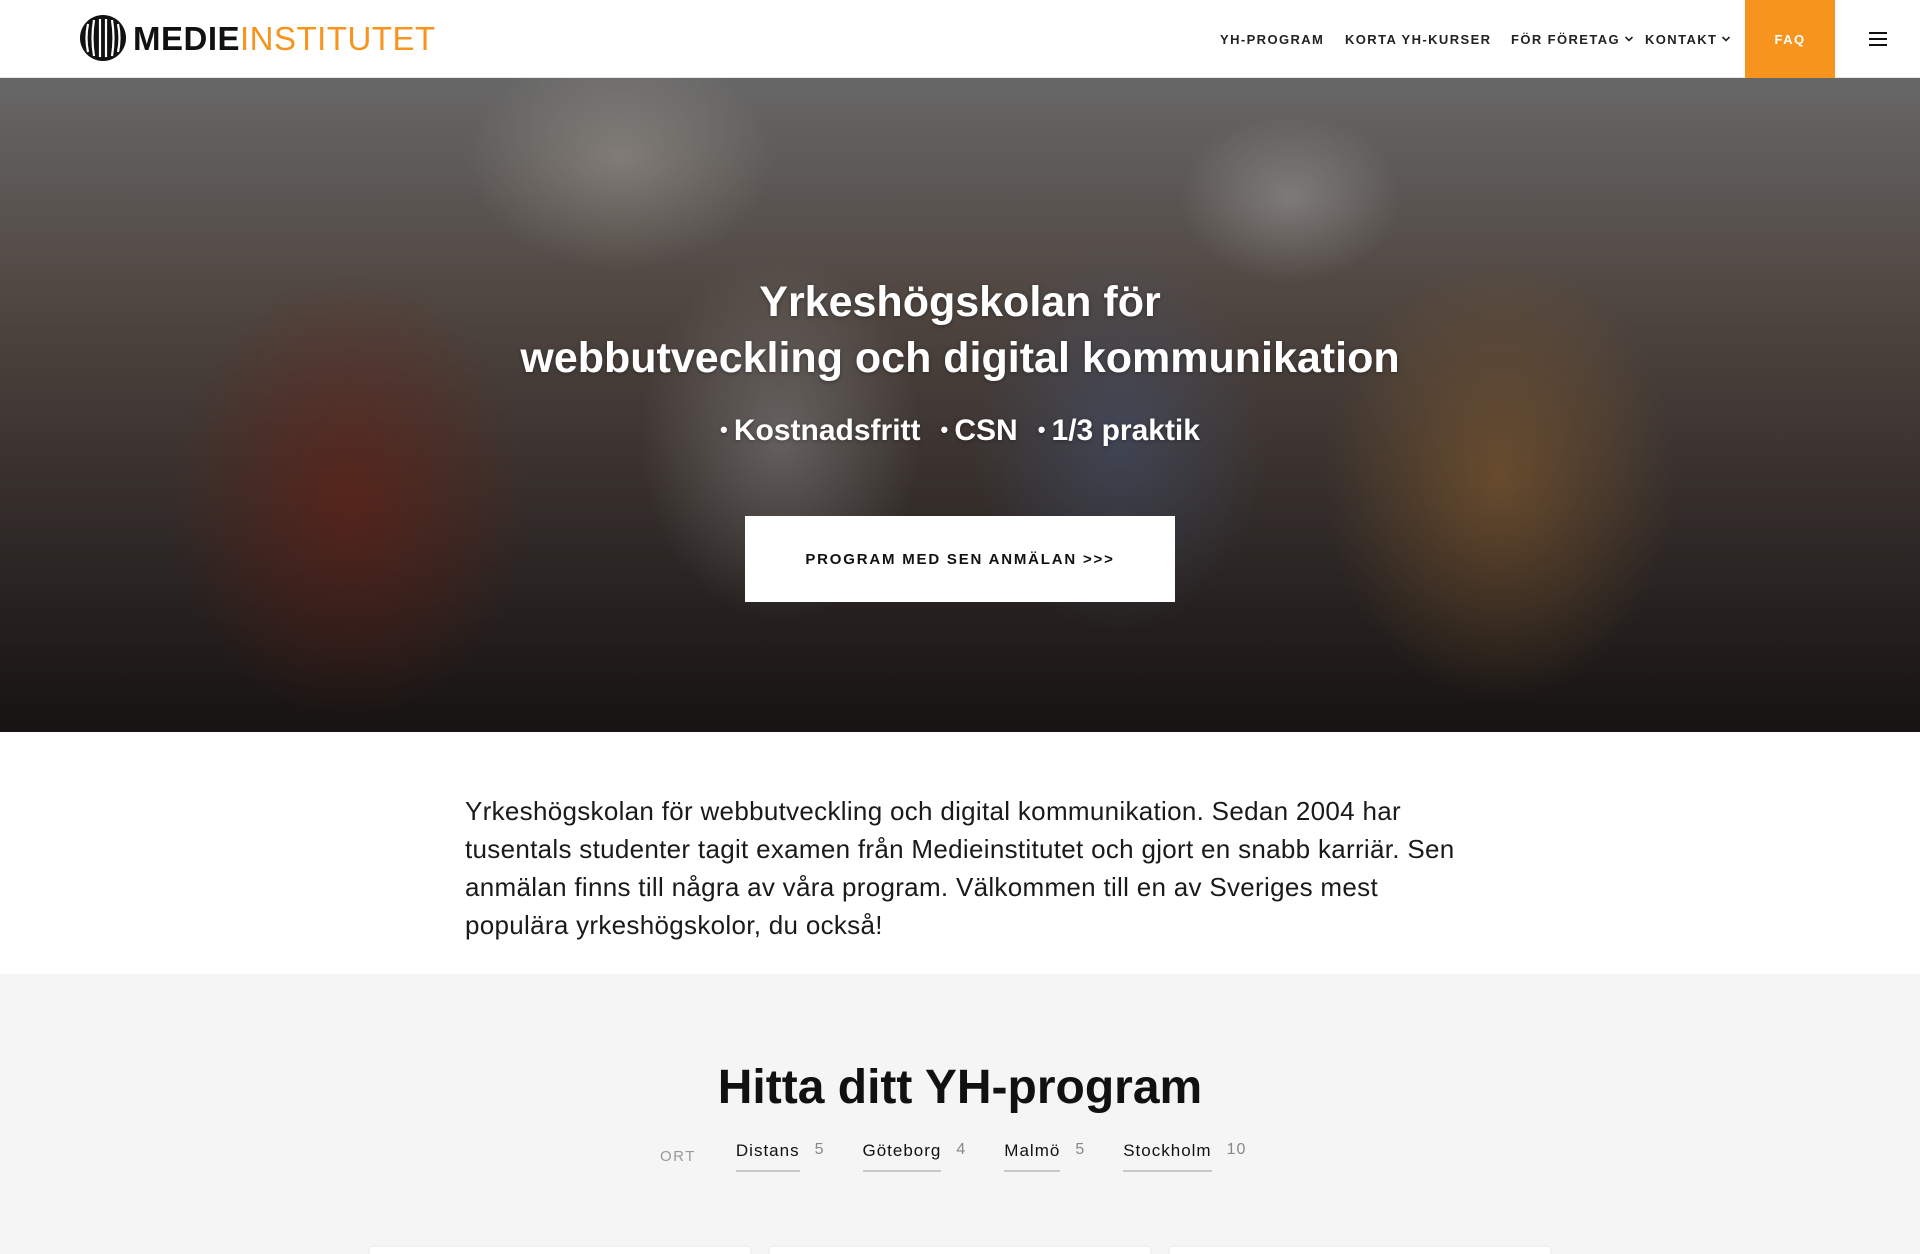 The width and height of the screenshot is (1920, 1254). I want to click on nav-for-foretag: FÖR FÖRETAG, so click(1572, 39).